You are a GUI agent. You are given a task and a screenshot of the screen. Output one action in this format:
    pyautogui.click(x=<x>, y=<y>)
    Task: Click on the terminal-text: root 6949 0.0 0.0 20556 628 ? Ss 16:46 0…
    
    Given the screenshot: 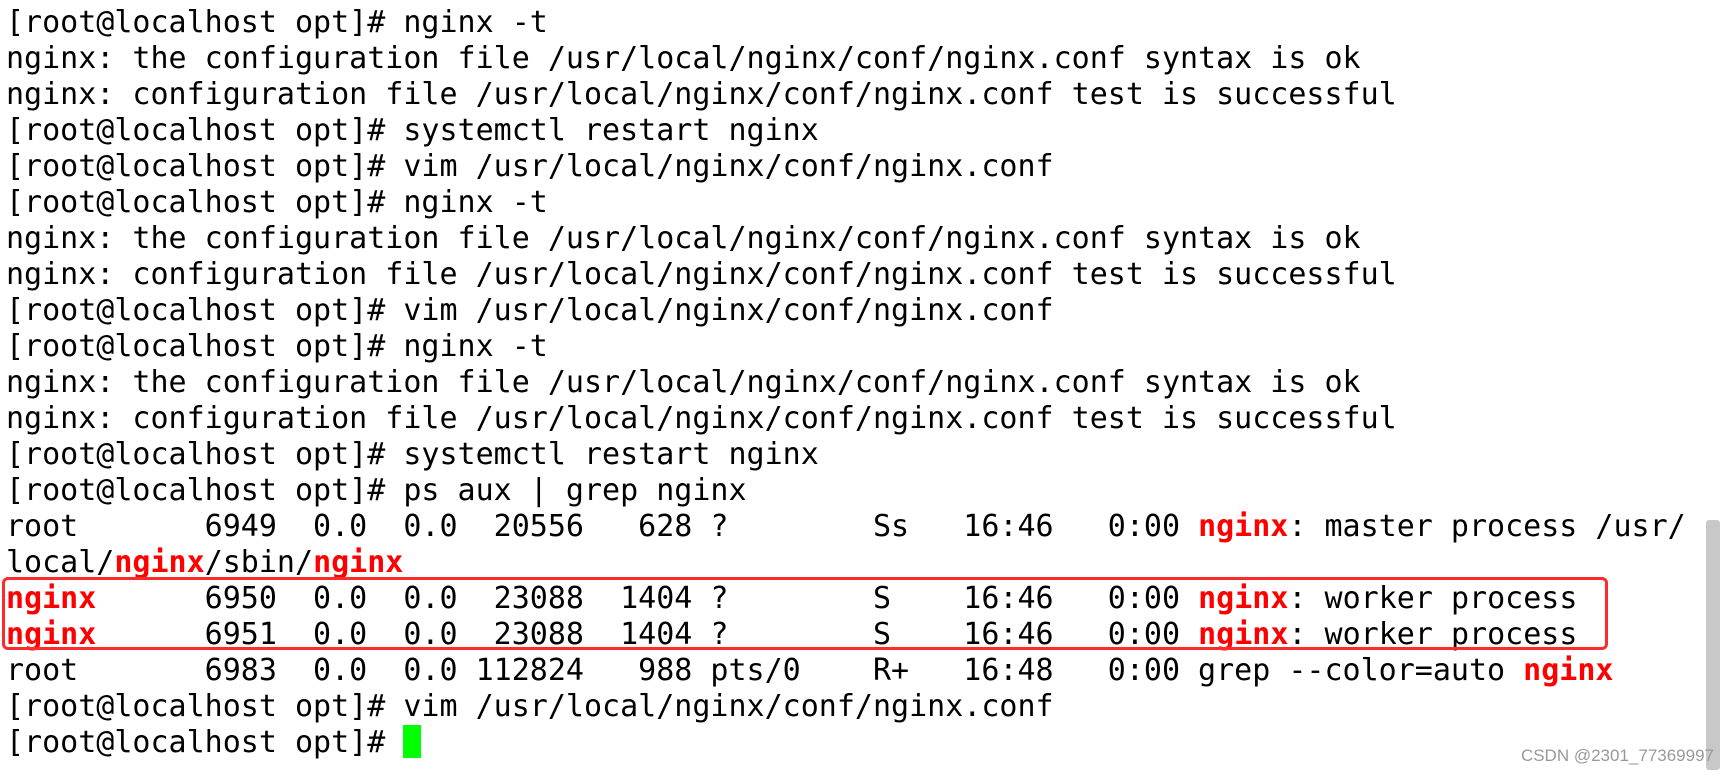 What is the action you would take?
    pyautogui.click(x=602, y=526)
    